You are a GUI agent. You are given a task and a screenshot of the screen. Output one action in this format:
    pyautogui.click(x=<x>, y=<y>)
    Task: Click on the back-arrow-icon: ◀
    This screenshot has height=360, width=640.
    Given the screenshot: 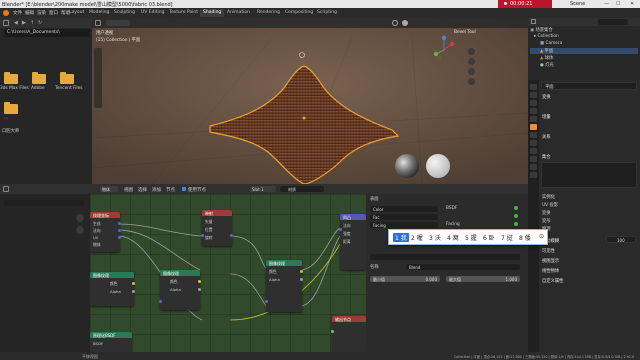 What is the action you would take?
    pyautogui.click(x=16, y=23)
    